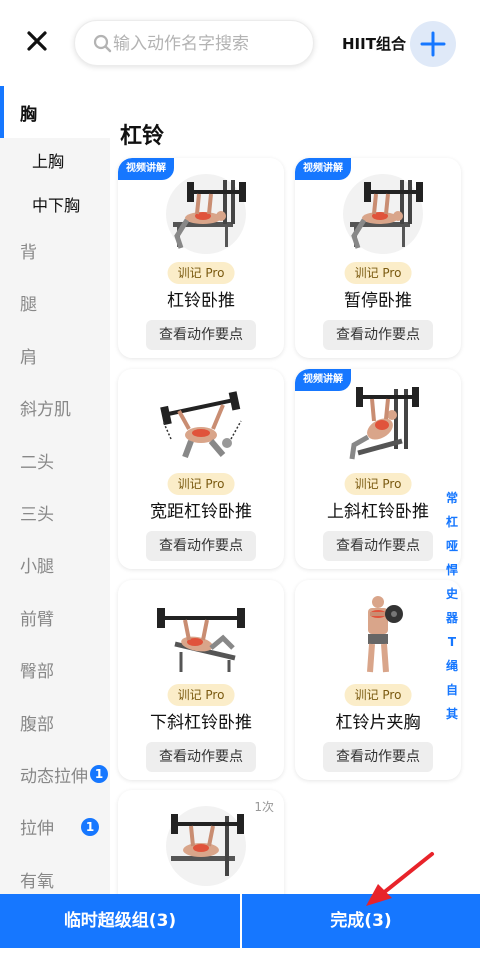 The height and width of the screenshot is (968, 480). What do you see at coordinates (28, 305) in the screenshot?
I see `sidebar-item-label: 腿` at bounding box center [28, 305].